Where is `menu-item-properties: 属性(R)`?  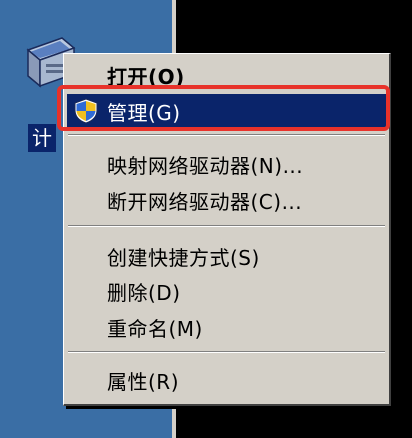
menu-item-properties: 属性(R) is located at coordinates (226, 380).